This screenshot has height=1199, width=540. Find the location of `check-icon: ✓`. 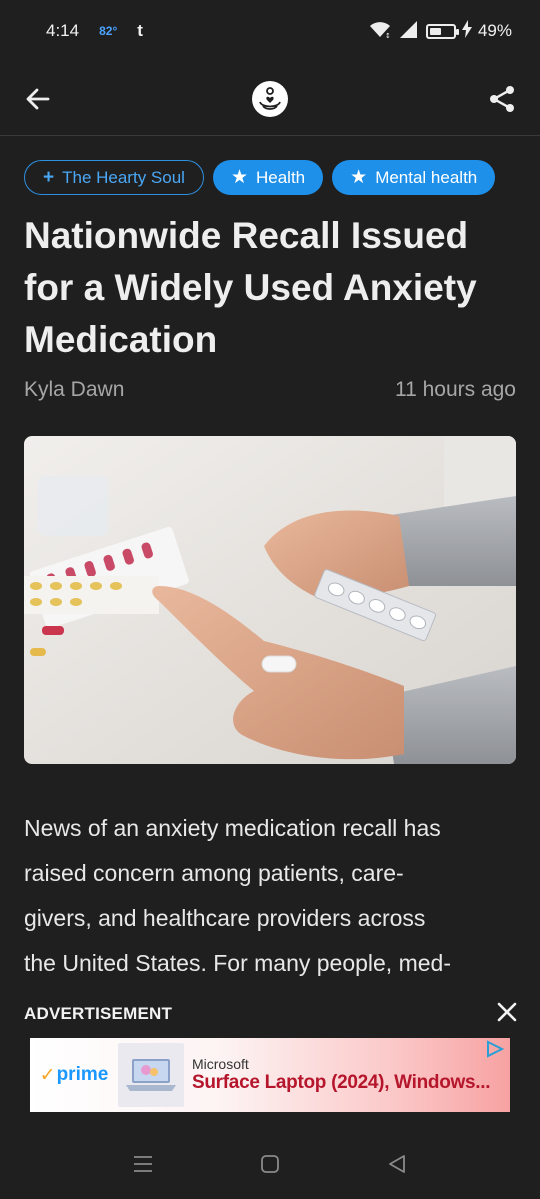

check-icon: ✓ is located at coordinates (47, 1075).